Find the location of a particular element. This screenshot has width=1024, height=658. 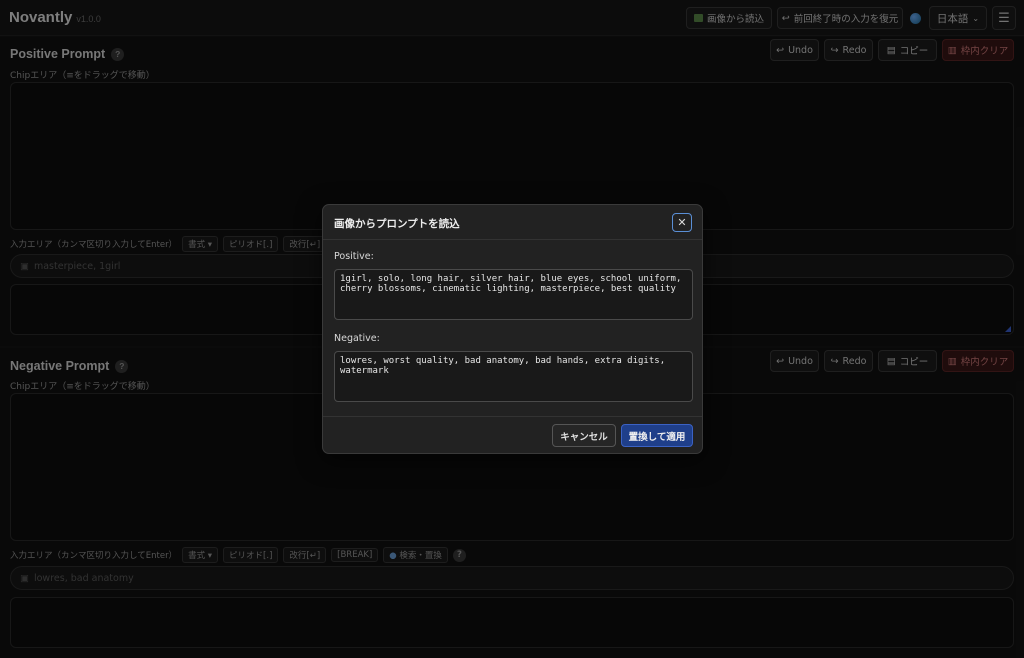

close-button: ✕ is located at coordinates (682, 222).